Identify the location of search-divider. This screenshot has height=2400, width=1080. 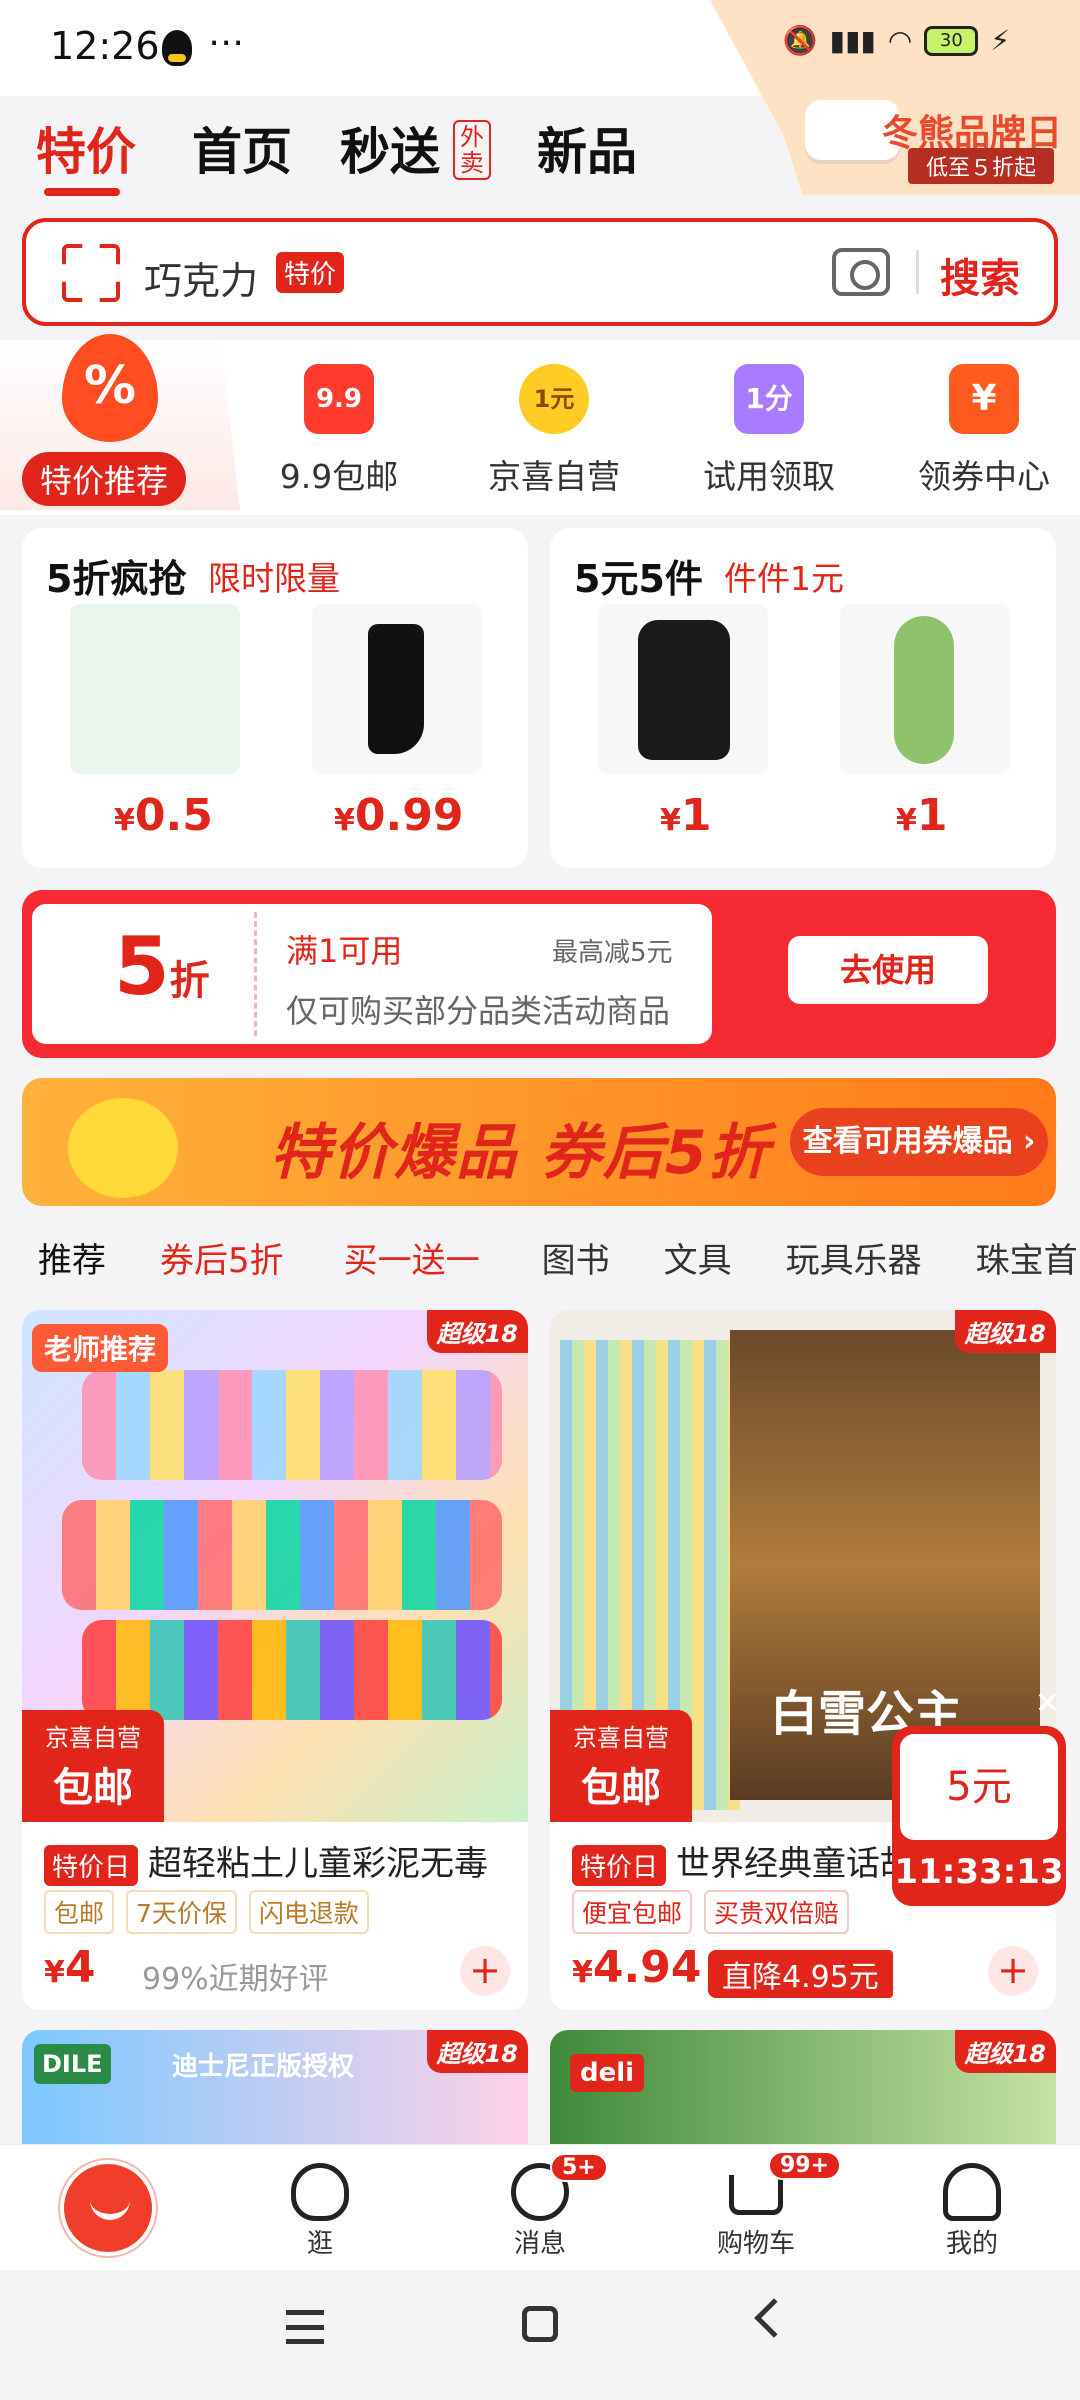
(917, 272).